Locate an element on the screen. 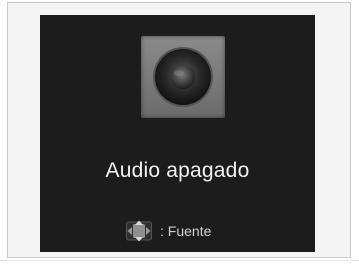  speaker-icon is located at coordinates (183, 77).